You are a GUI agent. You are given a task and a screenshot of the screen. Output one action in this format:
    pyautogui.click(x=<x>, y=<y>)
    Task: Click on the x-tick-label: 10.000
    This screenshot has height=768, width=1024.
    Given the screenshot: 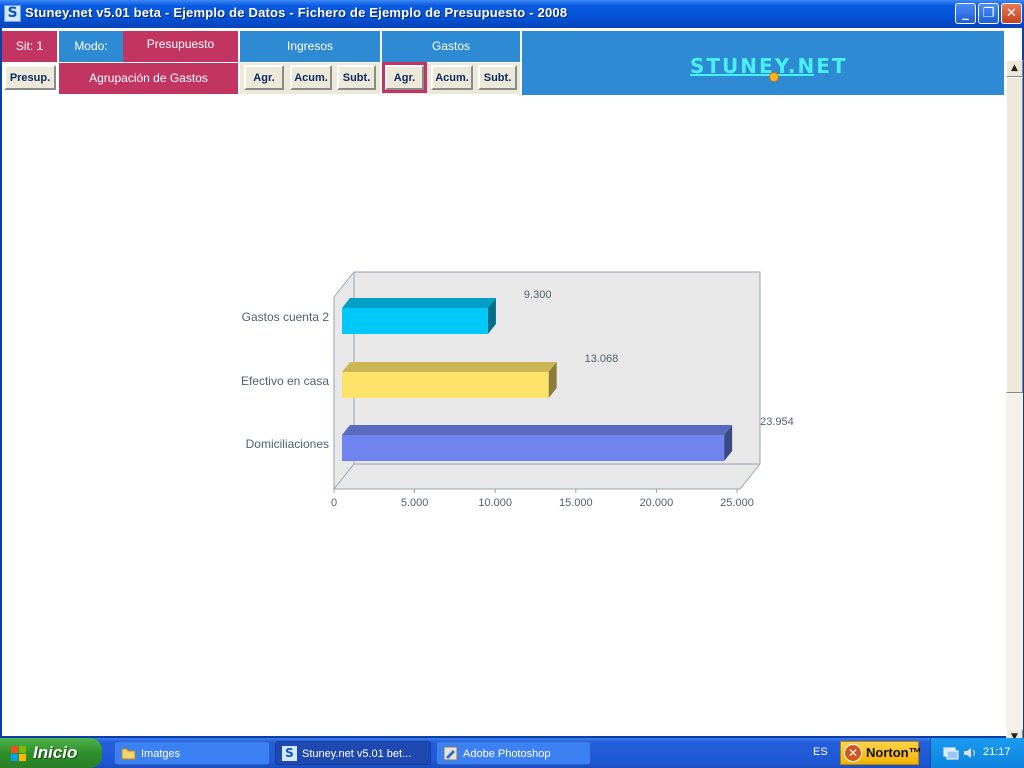 What is the action you would take?
    pyautogui.click(x=495, y=503)
    